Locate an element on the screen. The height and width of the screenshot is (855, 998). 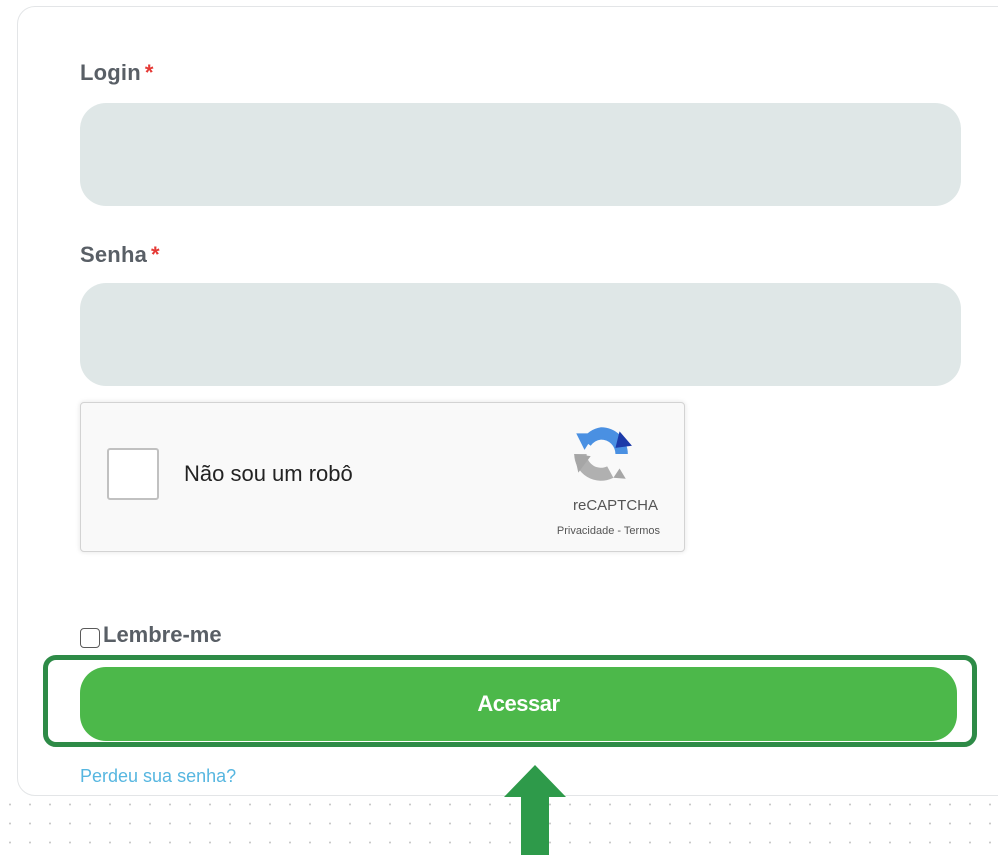
recaptcha-label: Não sou um robô is located at coordinates (268, 473).